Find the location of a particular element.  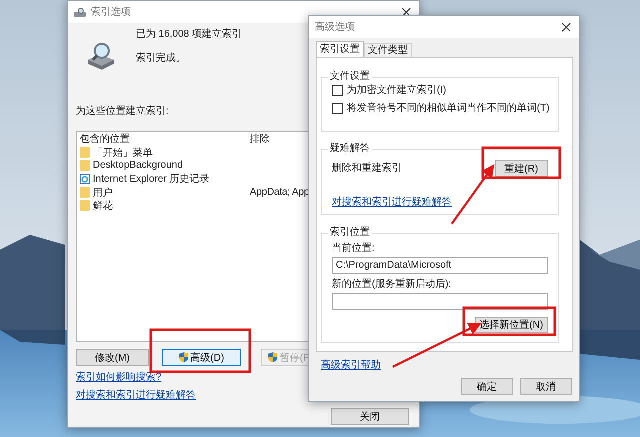

index-count-text: 已为 16,008 项建立索引 is located at coordinates (189, 35).